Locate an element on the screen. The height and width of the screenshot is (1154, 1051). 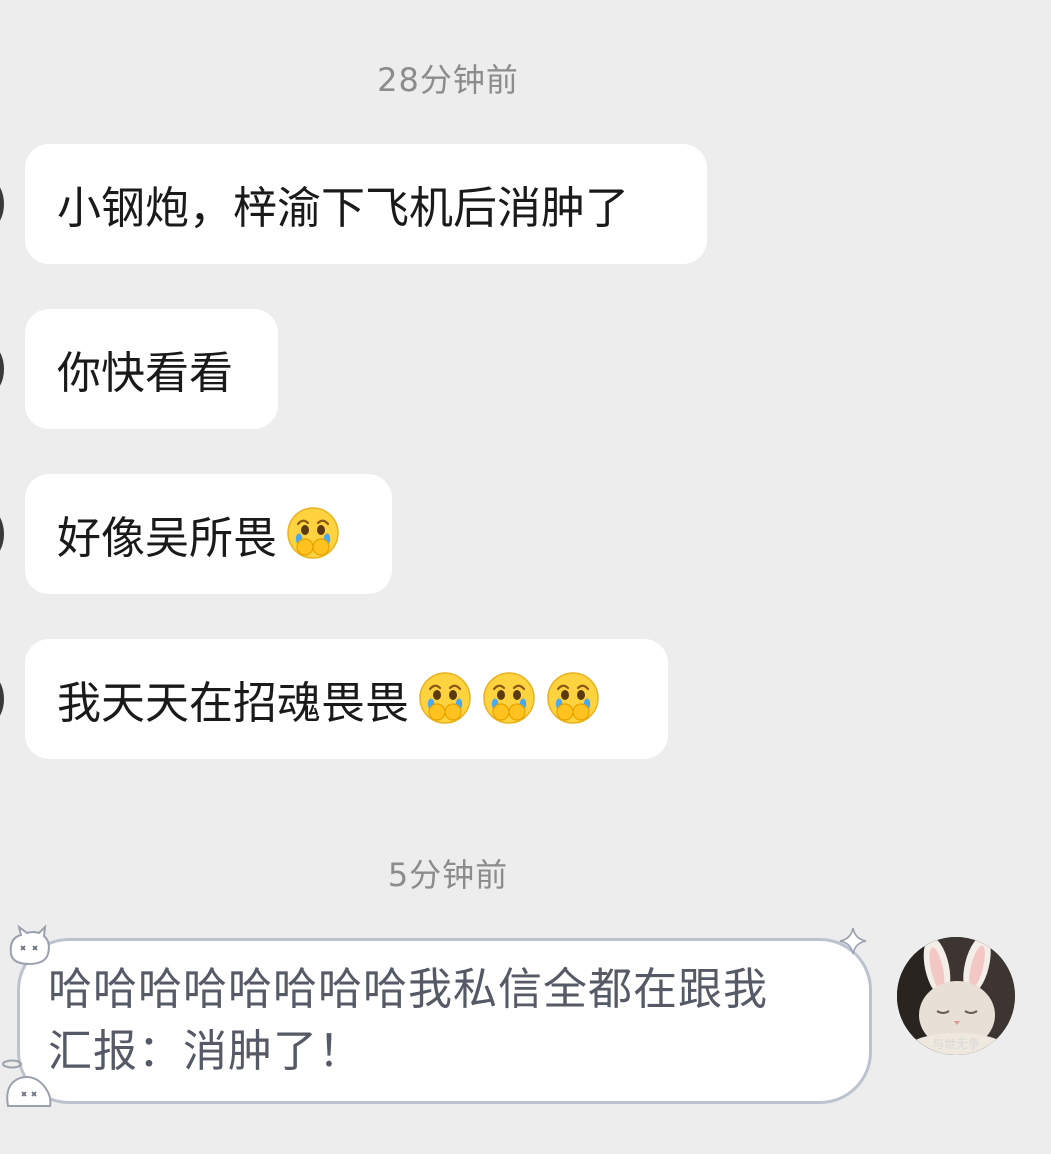
cat-sticker-icon is located at coordinates (29, 945).